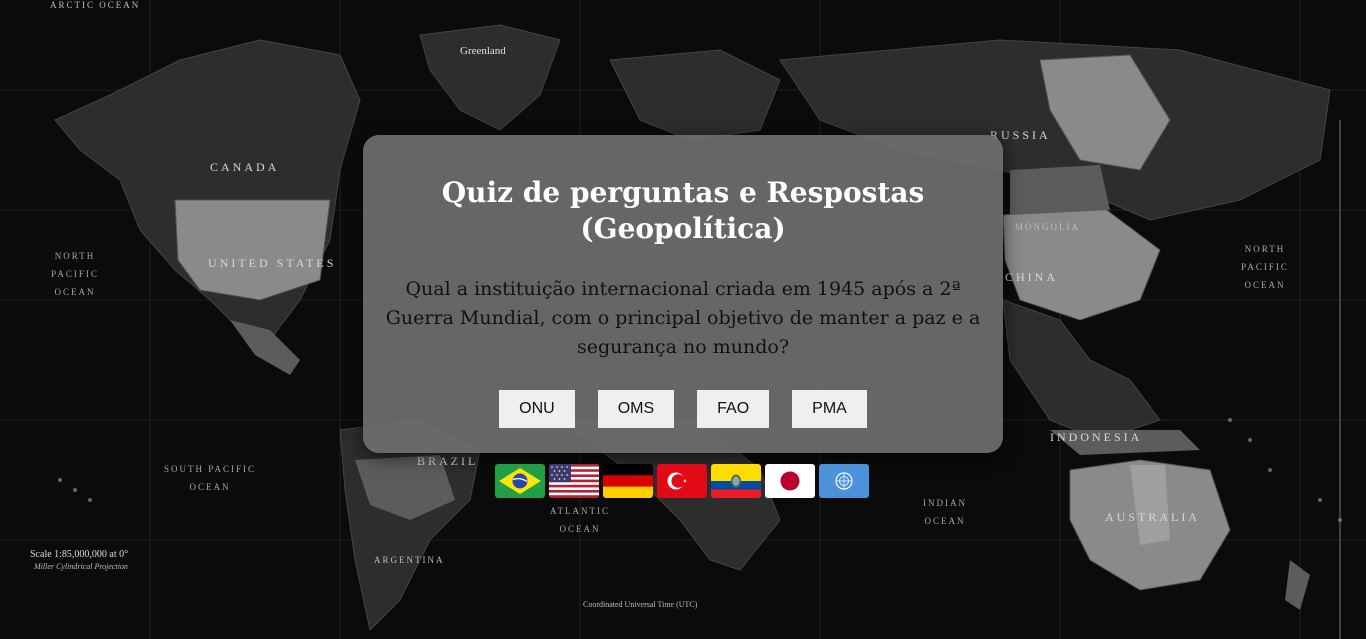 Image resolution: width=1366 pixels, height=639 pixels. I want to click on flag-selector, so click(682, 481).